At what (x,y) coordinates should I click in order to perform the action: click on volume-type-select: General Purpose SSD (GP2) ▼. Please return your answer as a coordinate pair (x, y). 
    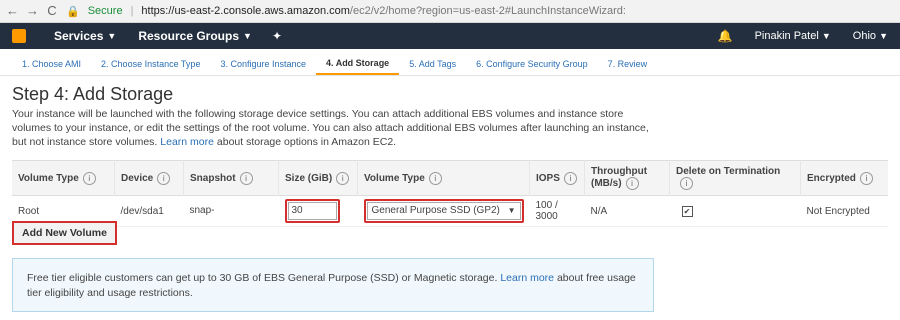
    Looking at the image, I should click on (443, 211).